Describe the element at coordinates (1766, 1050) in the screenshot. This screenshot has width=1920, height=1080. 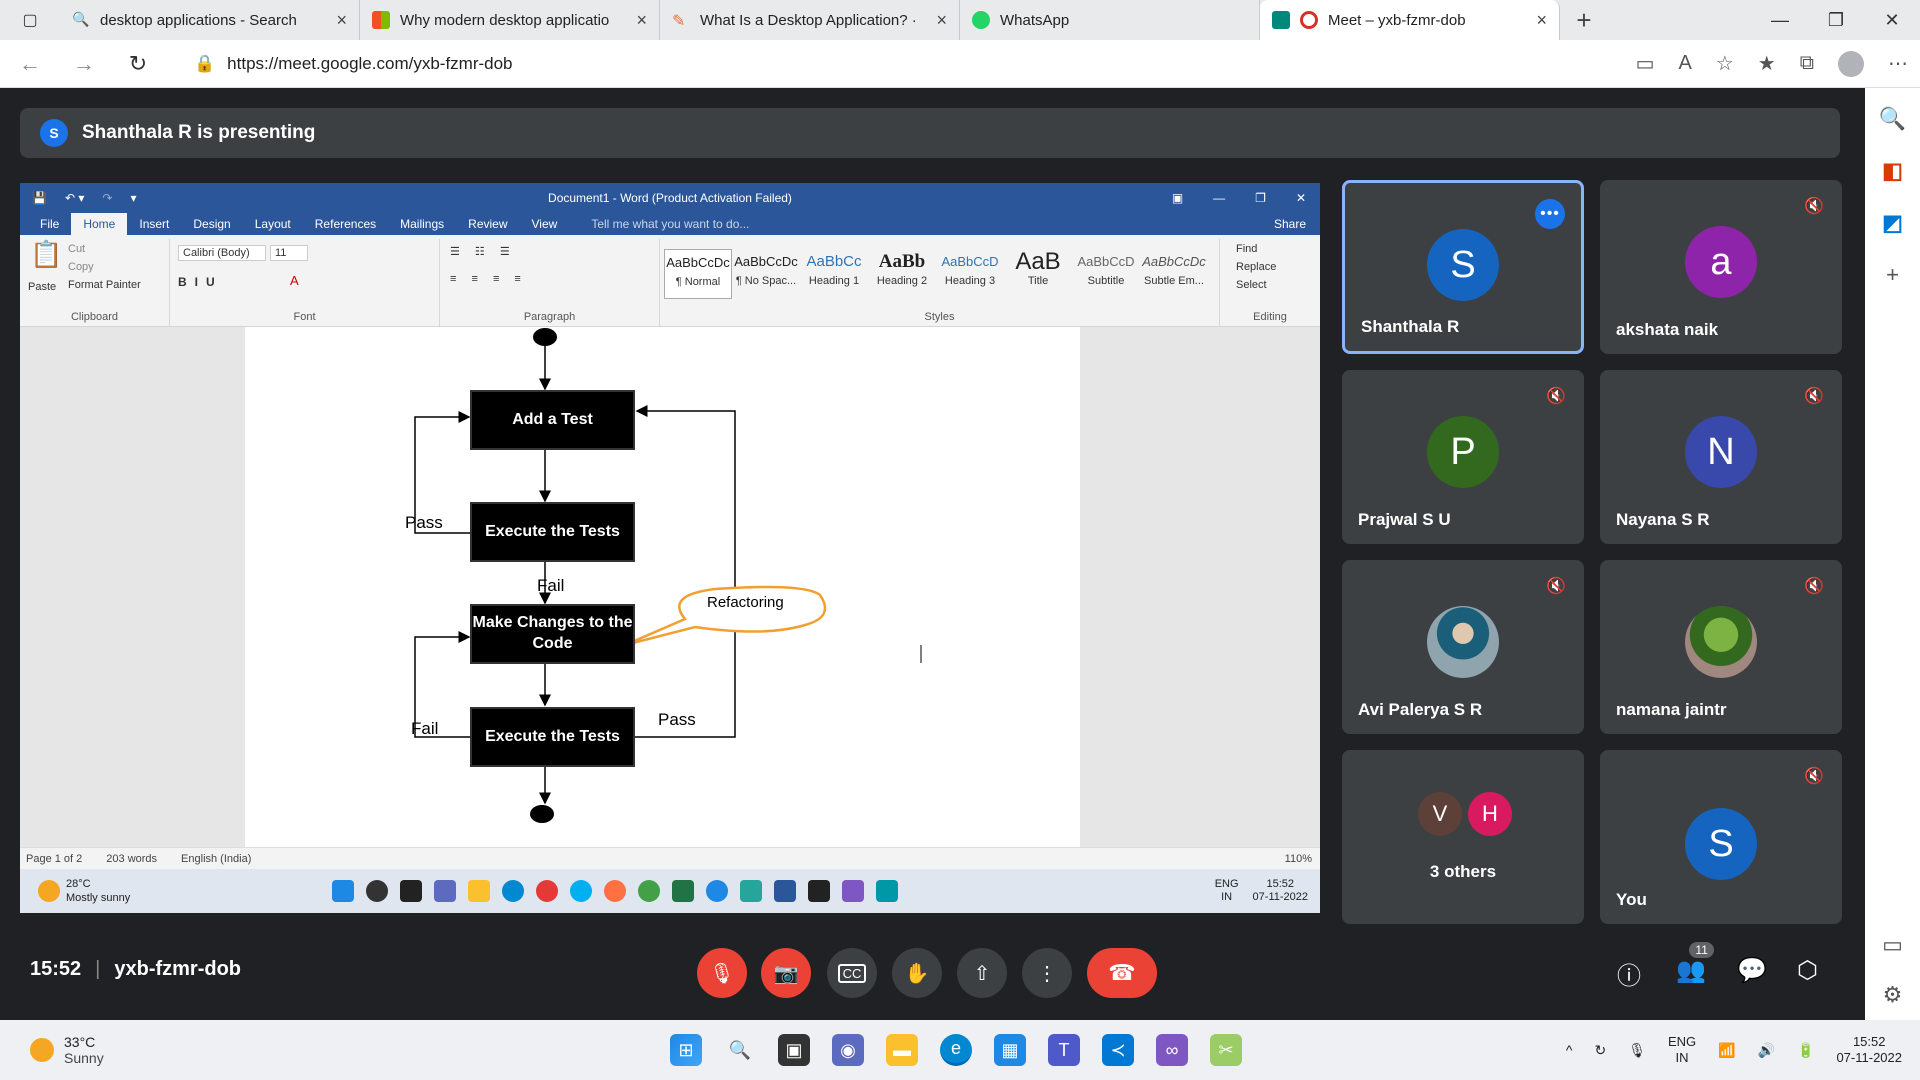
I see `volume-icon: 🔊` at that location.